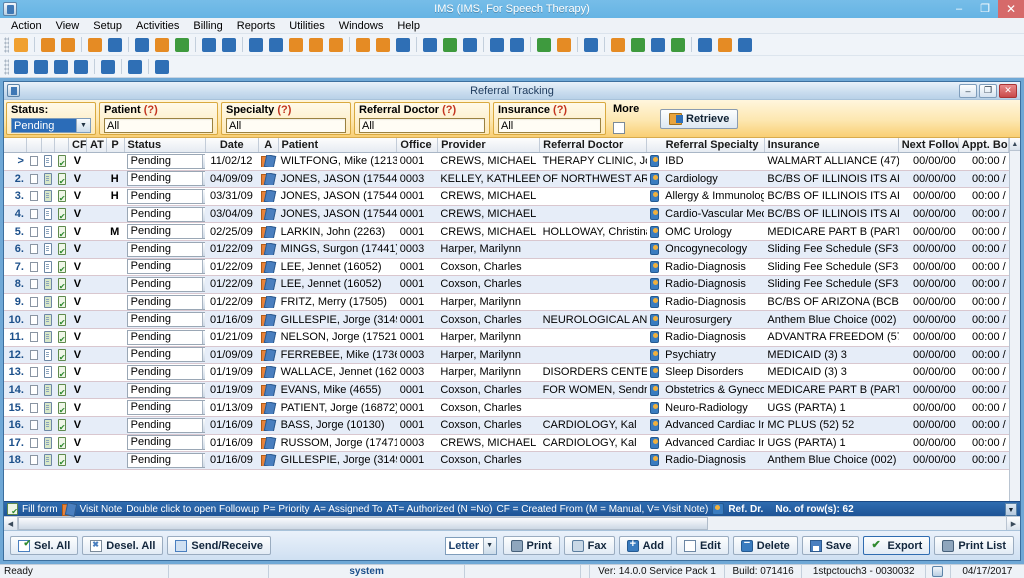 Image resolution: width=1024 pixels, height=578 pixels. Describe the element at coordinates (207, 26) in the screenshot. I see `menu-item-billing: Billing` at that location.